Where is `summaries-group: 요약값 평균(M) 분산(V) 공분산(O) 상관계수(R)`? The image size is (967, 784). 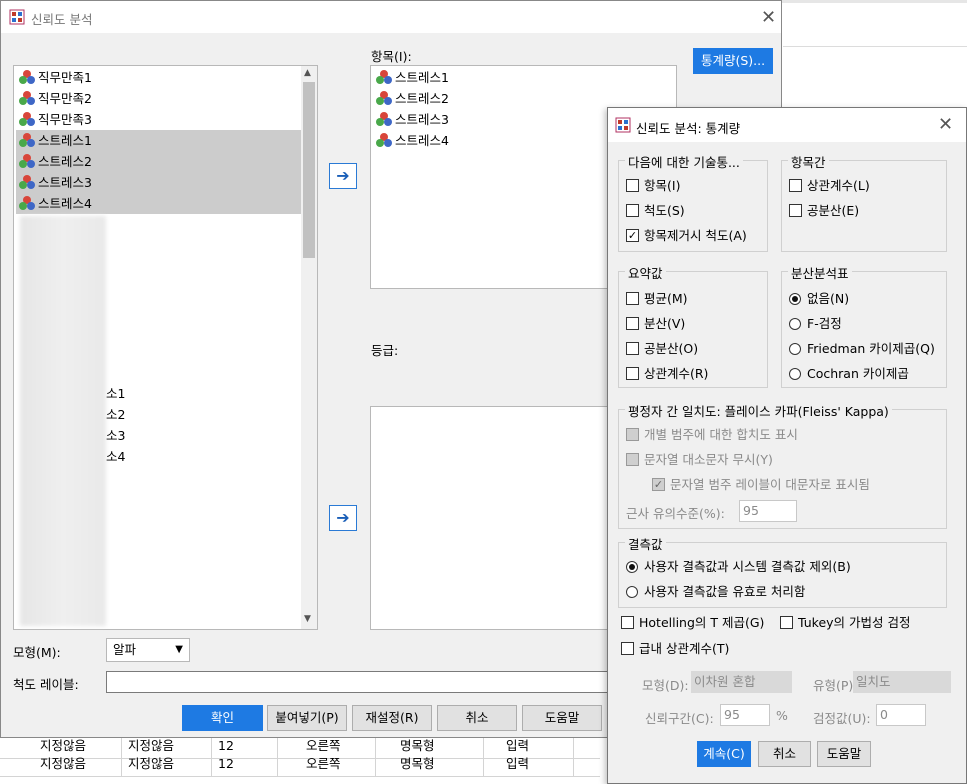
summaries-group: 요약값 평균(M) 분산(V) 공분산(O) 상관계수(R) is located at coordinates (693, 325).